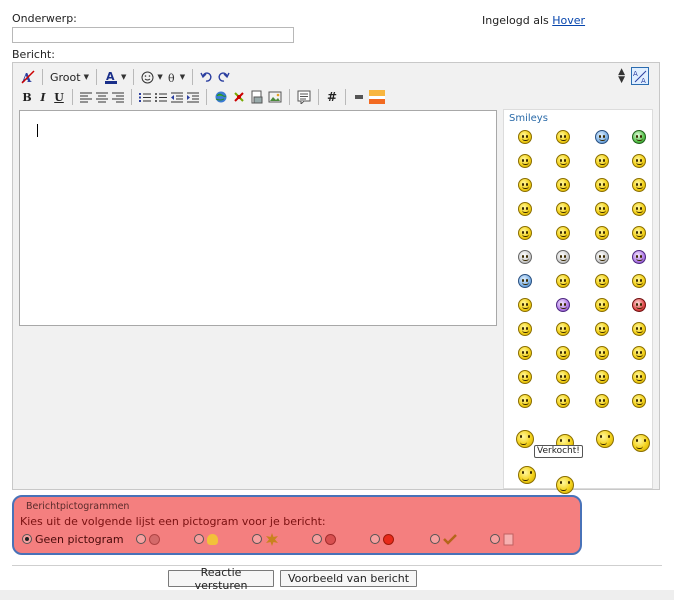 The height and width of the screenshot is (600, 674). What do you see at coordinates (525, 377) in the screenshot?
I see `smiley-police-icon` at bounding box center [525, 377].